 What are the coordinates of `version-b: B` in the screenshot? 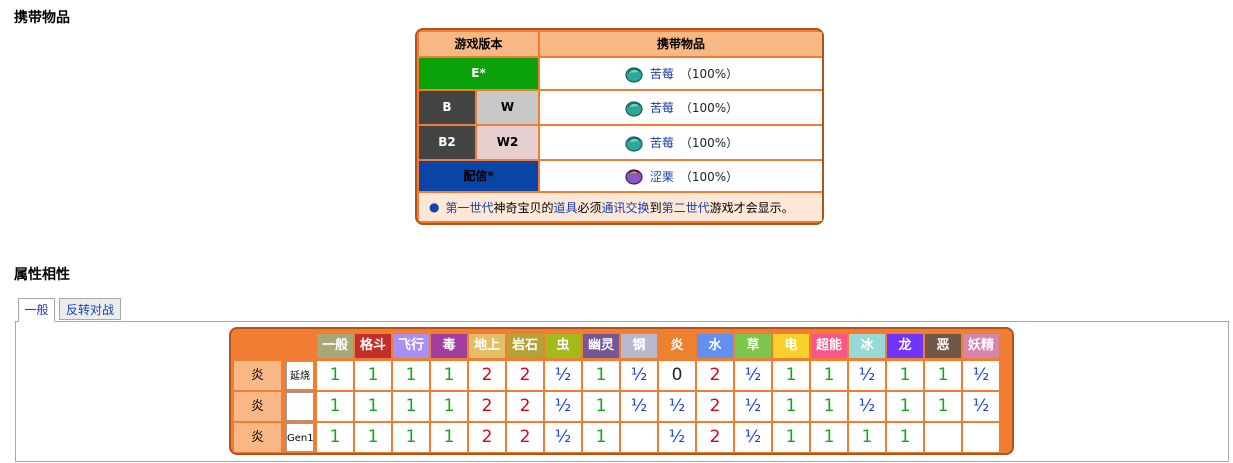 It's located at (447, 107).